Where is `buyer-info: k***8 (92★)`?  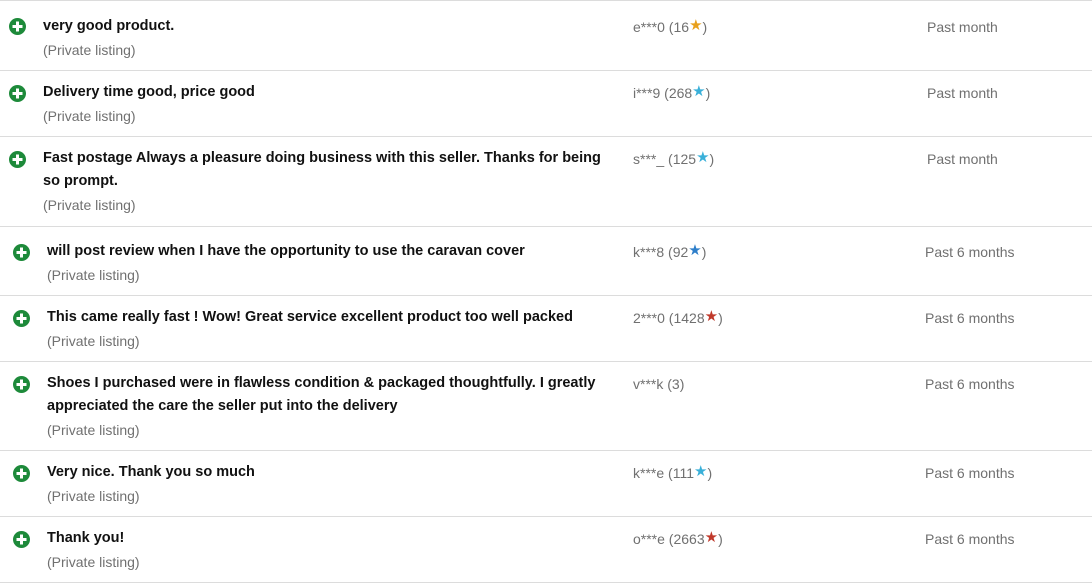 buyer-info: k***8 (92★) is located at coordinates (669, 252).